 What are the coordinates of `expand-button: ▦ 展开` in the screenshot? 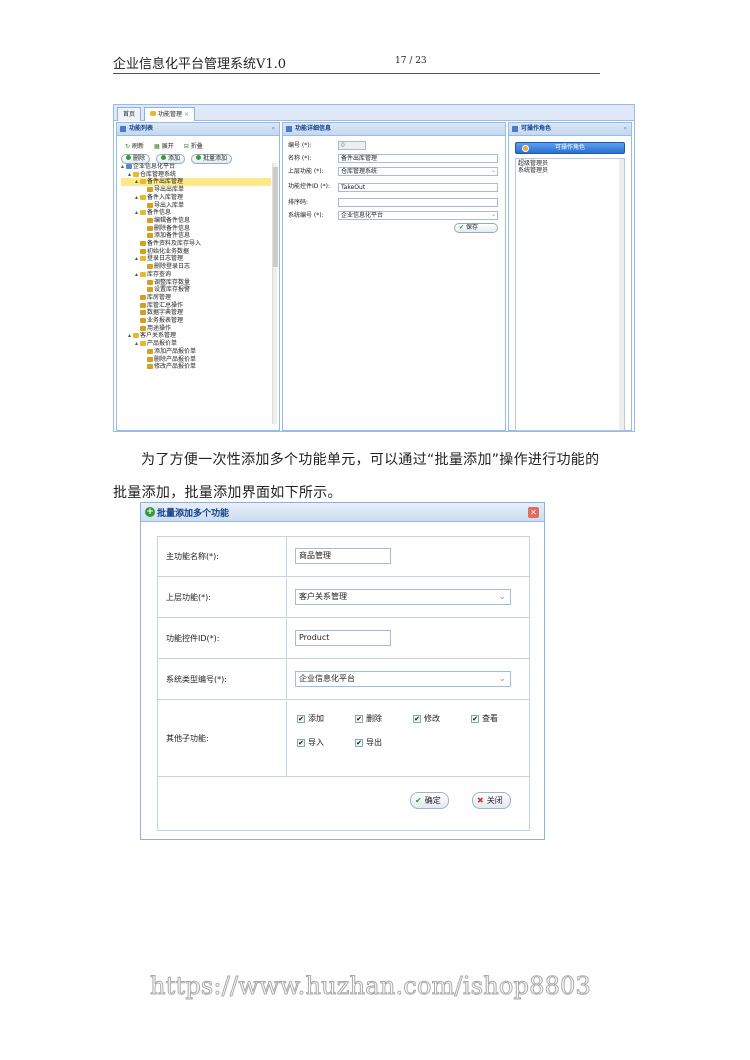 It's located at (164, 145).